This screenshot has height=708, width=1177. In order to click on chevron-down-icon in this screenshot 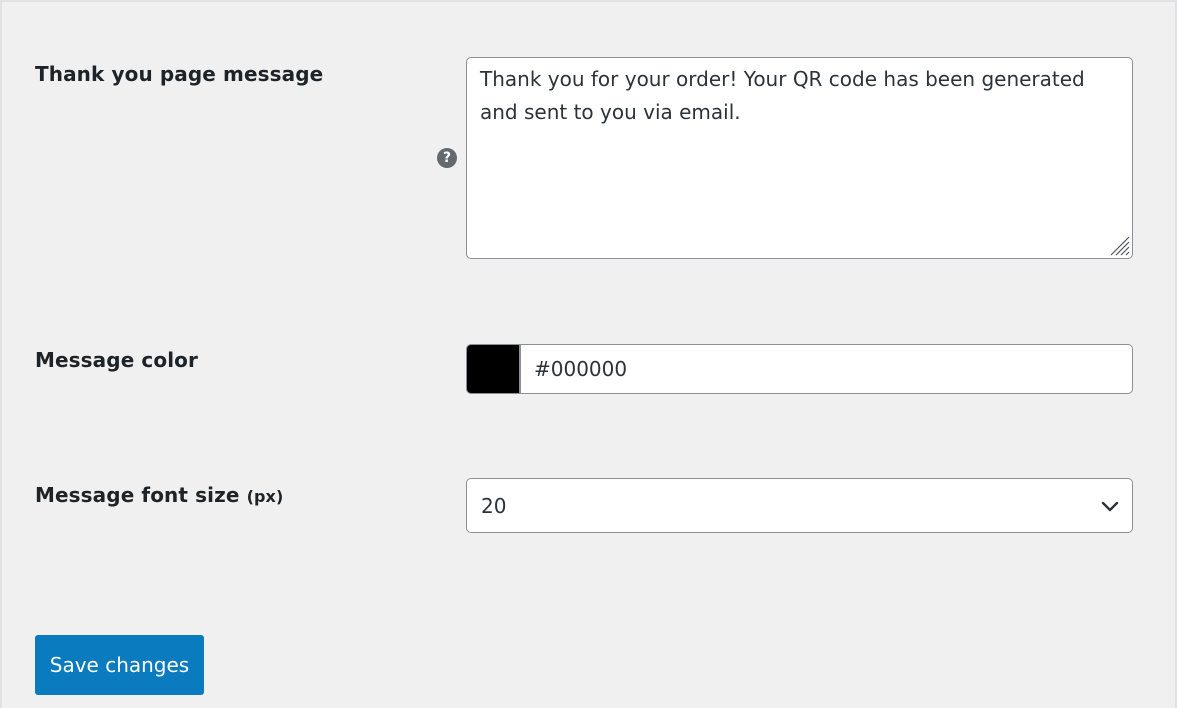, I will do `click(1110, 506)`.